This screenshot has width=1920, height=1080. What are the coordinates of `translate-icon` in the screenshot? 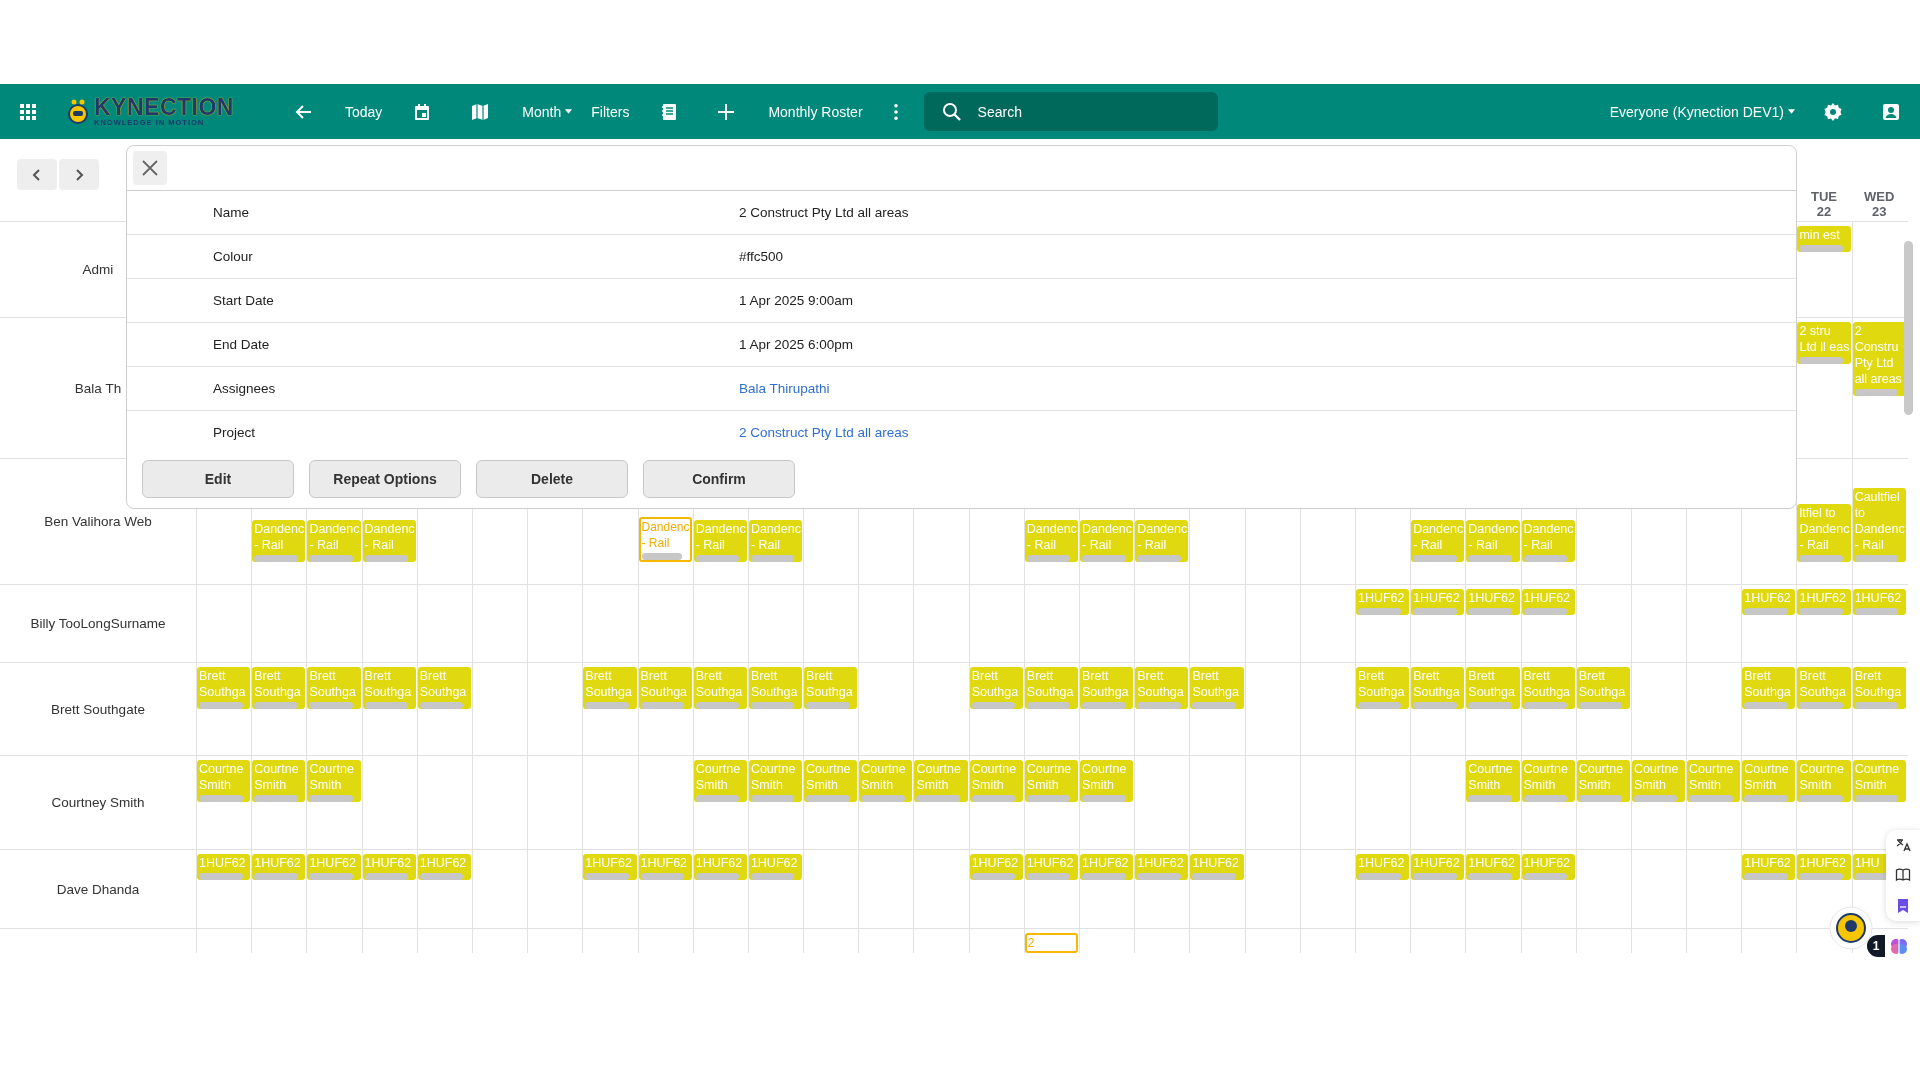 It's located at (1903, 845).